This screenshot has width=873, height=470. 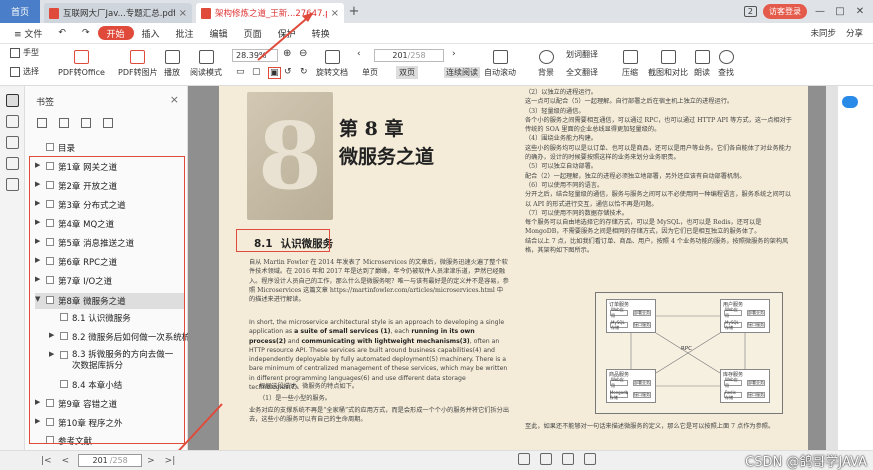 I want to click on maximize-icon: □, so click(x=840, y=11).